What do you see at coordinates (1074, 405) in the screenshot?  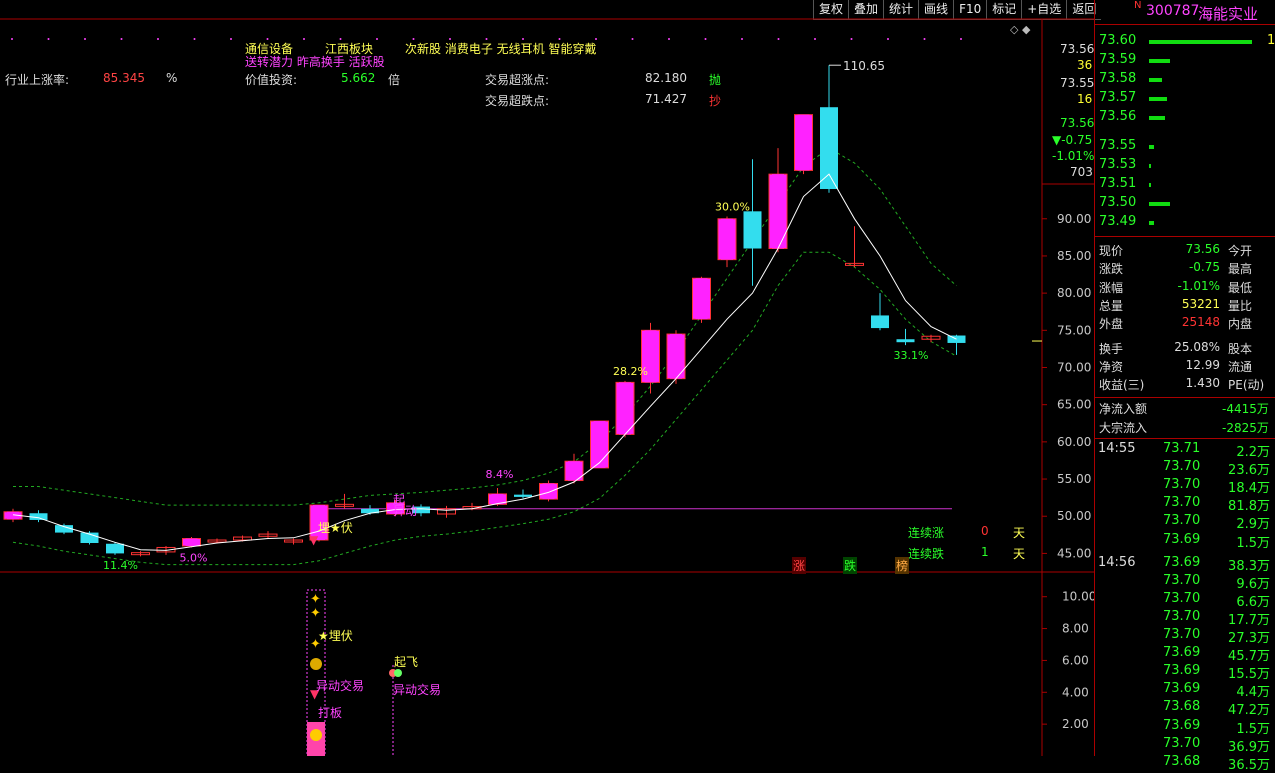 I see `ytick-label: 65.00` at bounding box center [1074, 405].